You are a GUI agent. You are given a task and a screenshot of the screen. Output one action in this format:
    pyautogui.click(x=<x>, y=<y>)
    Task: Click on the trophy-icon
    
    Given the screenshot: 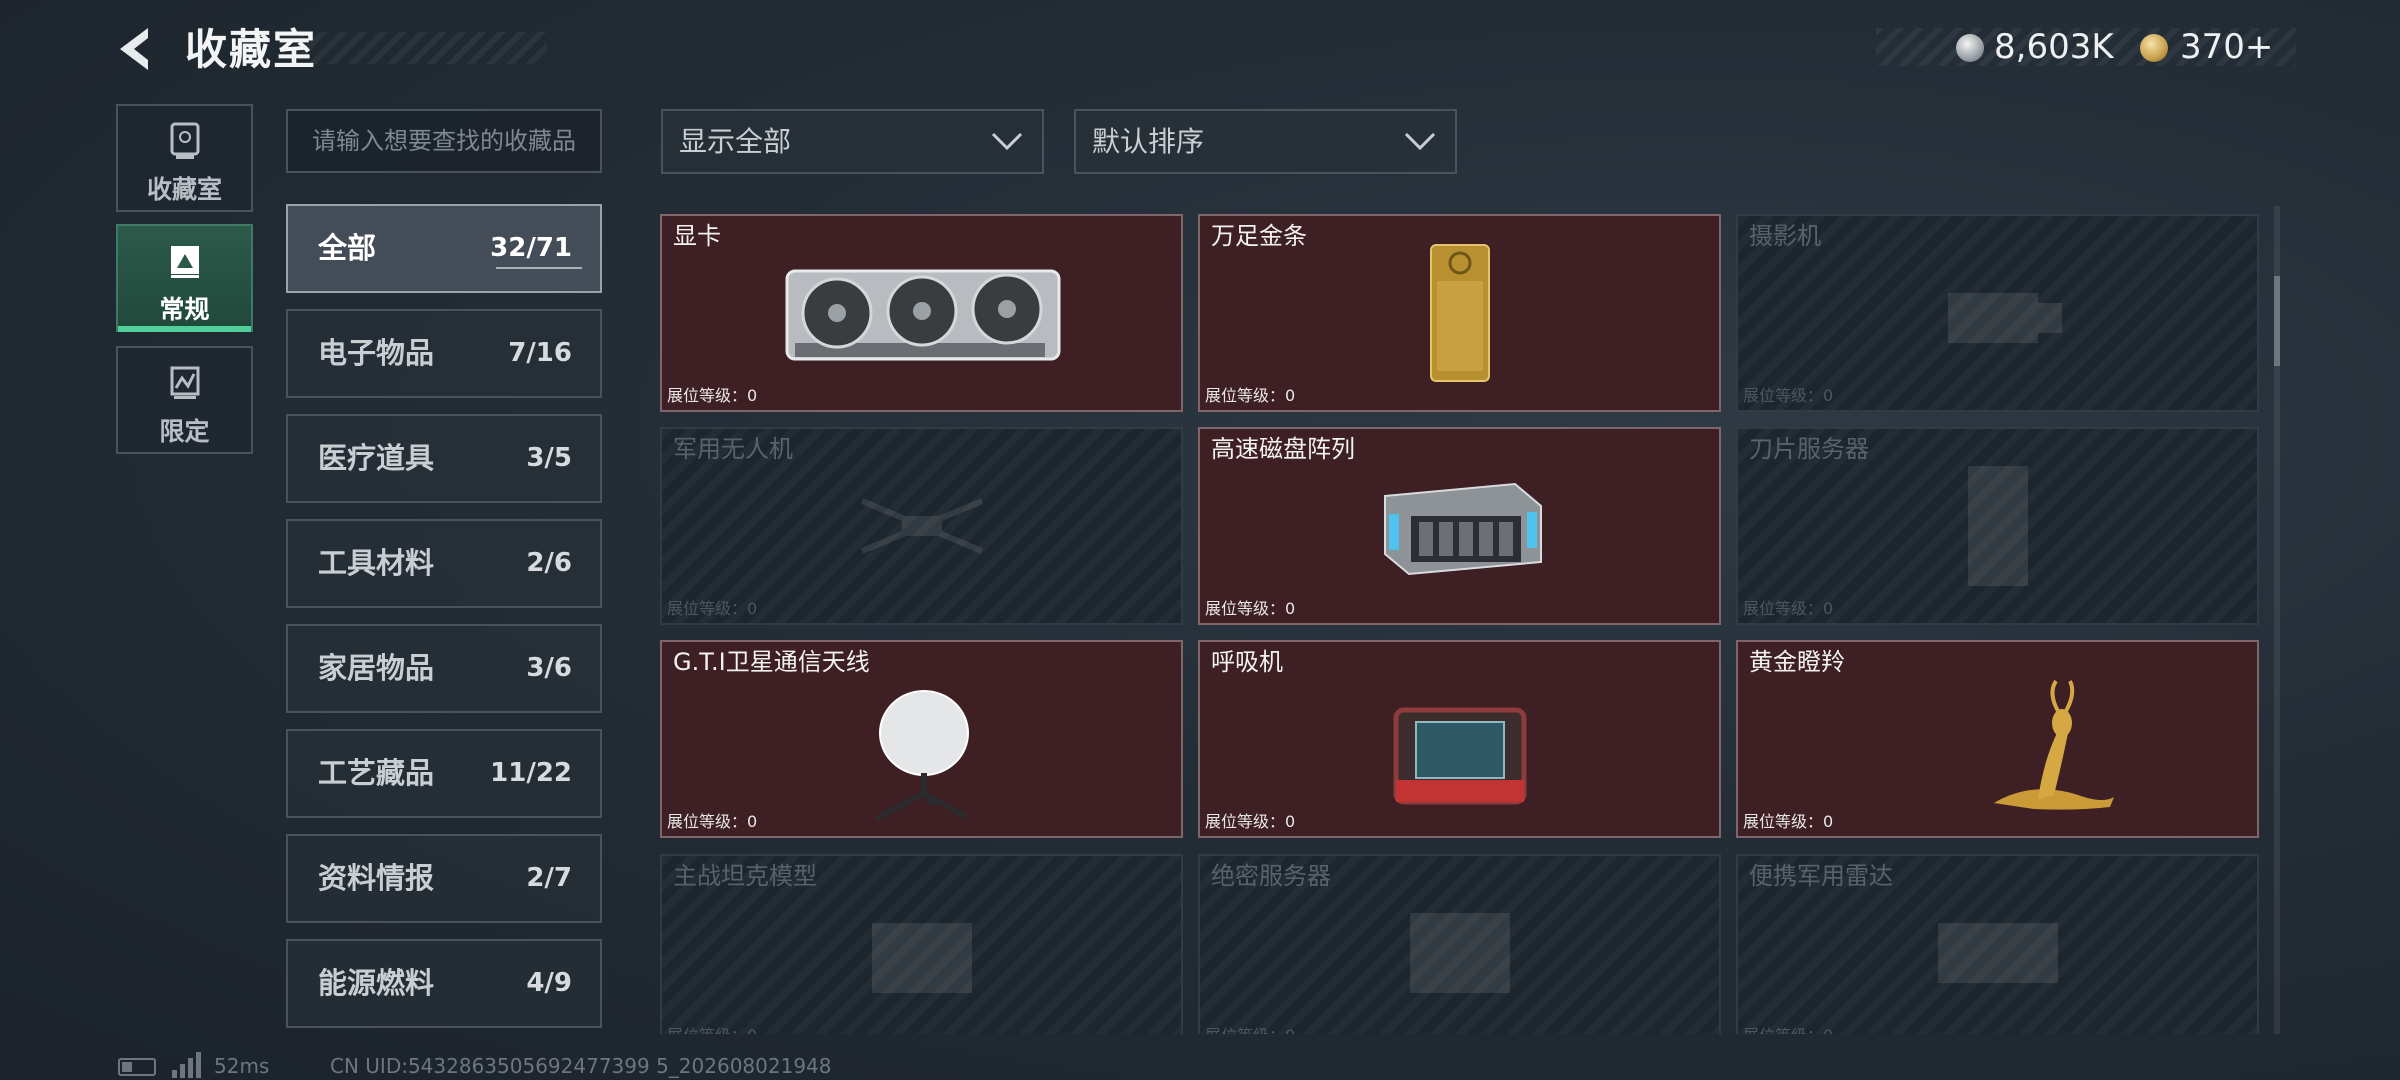 What is the action you would take?
    pyautogui.click(x=184, y=140)
    